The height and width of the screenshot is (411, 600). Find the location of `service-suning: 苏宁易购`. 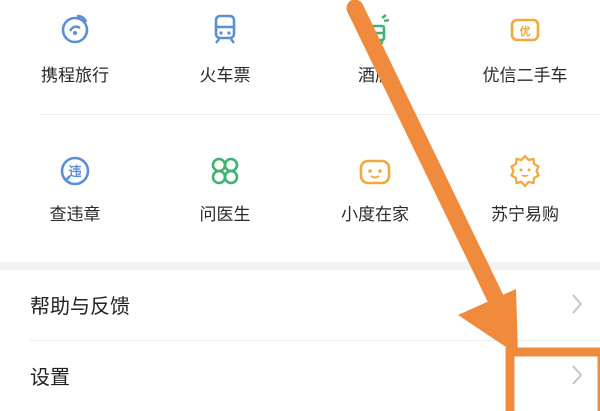

service-suning: 苏宁易购 is located at coordinates (525, 198).